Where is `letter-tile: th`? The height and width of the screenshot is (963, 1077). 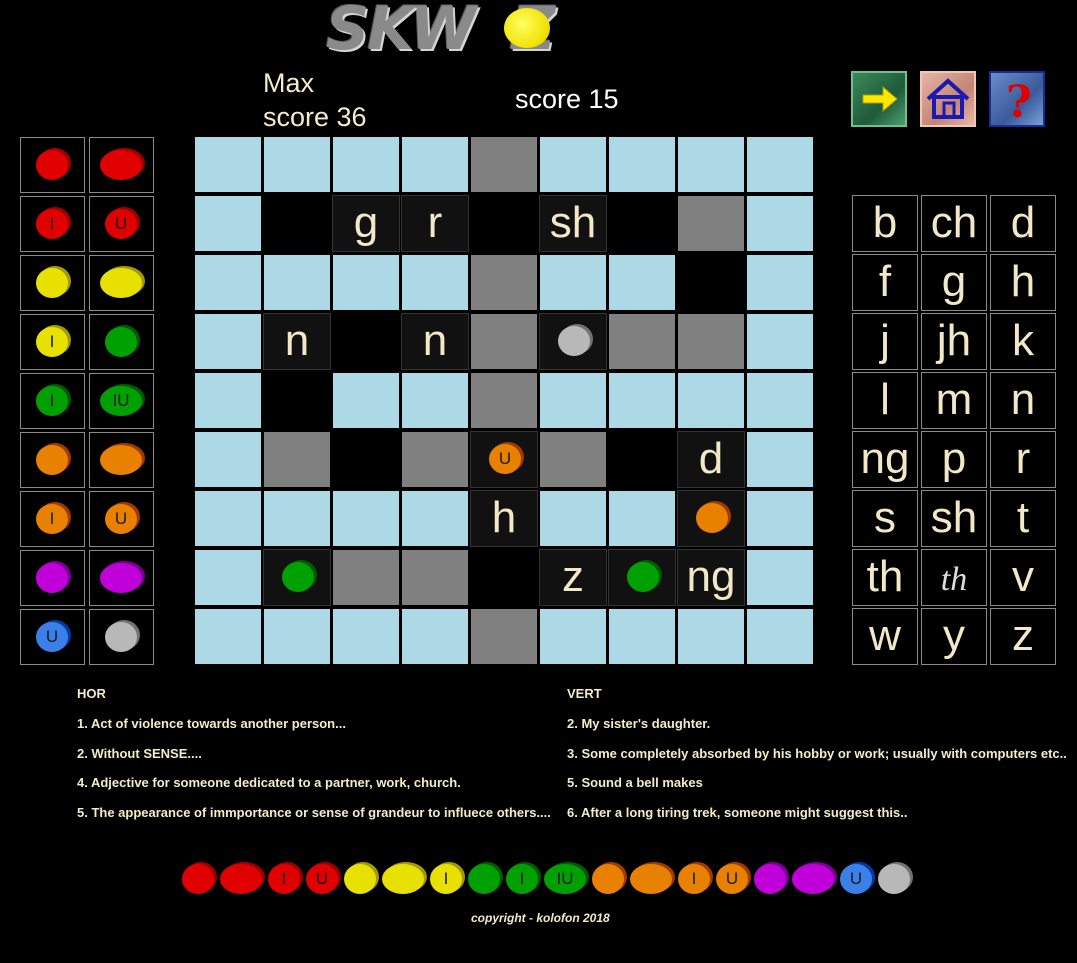 letter-tile: th is located at coordinates (885, 577).